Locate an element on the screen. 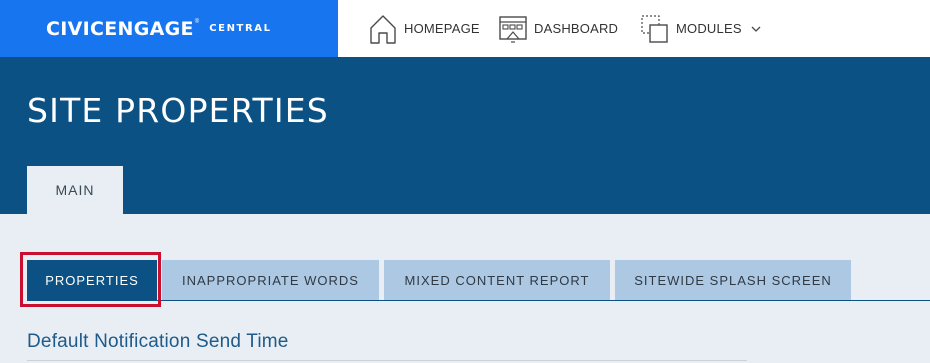 The width and height of the screenshot is (930, 363). nav-modules: MODULES is located at coordinates (700, 28).